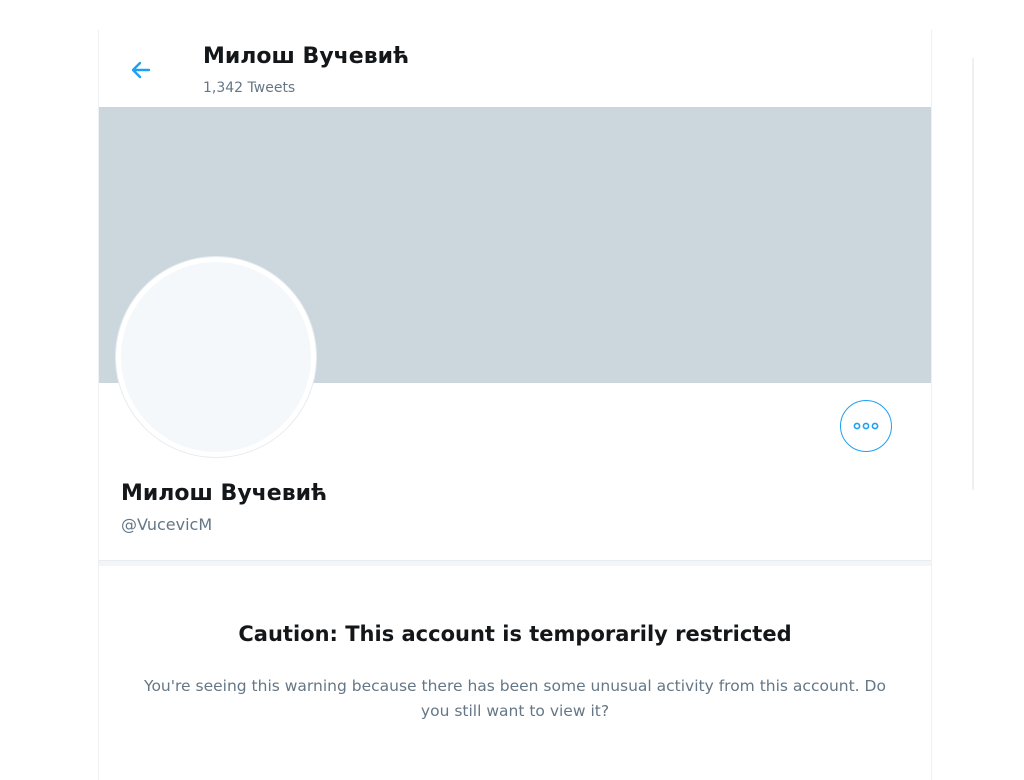 This screenshot has width=1024, height=780. I want to click on profile-header: Милош Вучевић 1,342 Tweets, so click(515, 68).